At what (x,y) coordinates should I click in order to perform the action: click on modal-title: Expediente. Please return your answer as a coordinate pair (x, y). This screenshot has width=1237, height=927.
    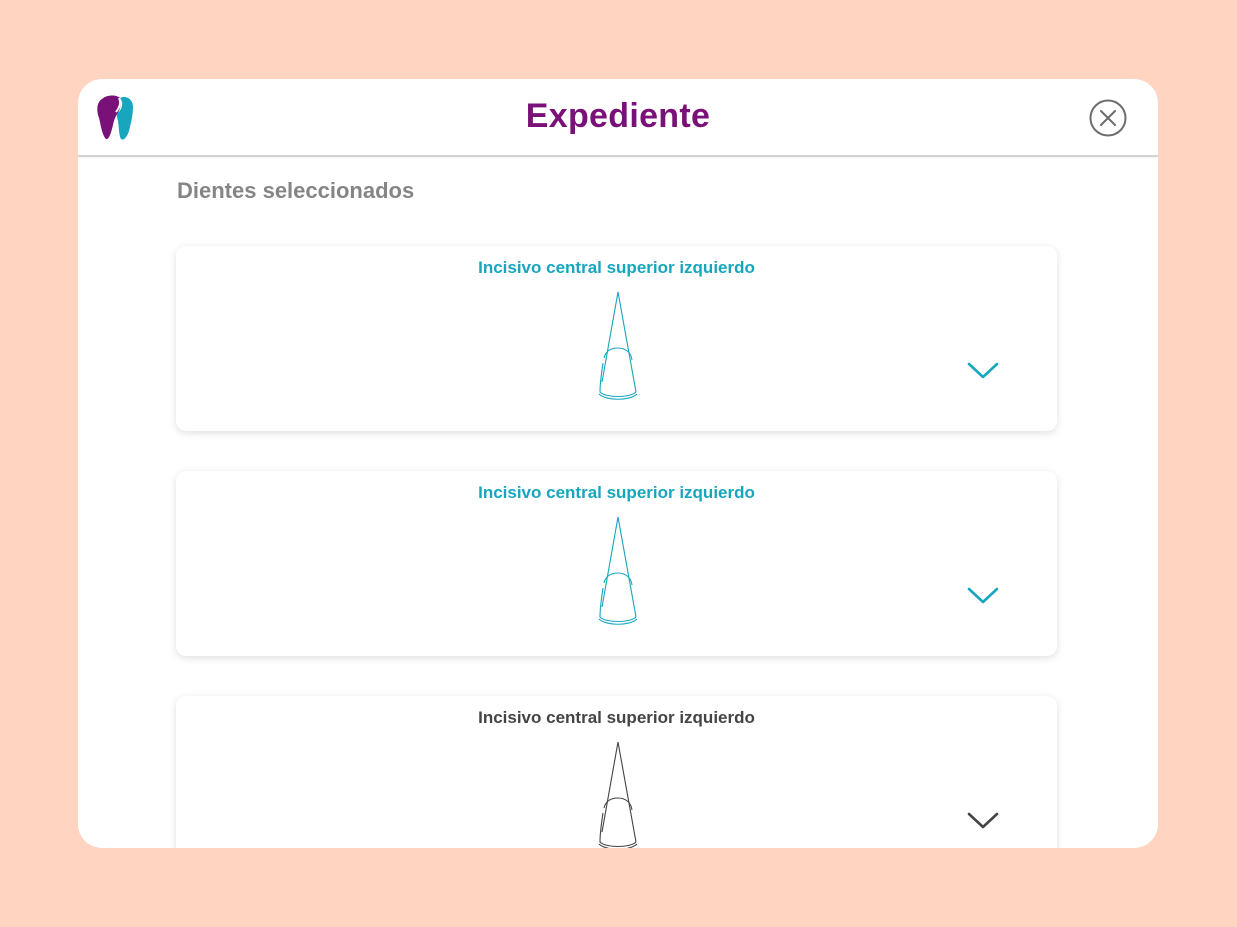
    Looking at the image, I should click on (618, 116).